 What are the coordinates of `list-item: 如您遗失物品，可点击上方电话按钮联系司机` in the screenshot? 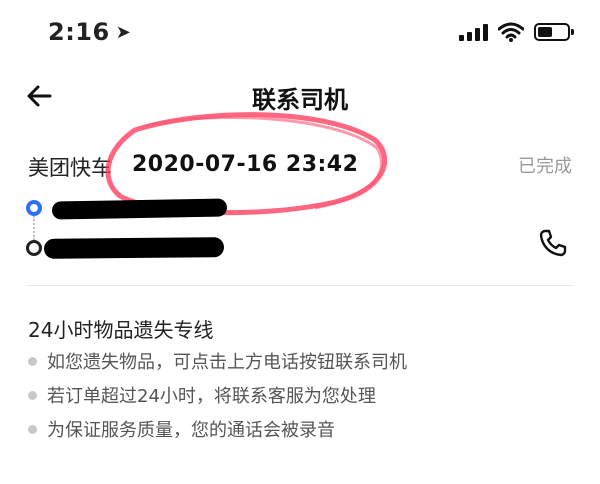 It's located at (217, 361).